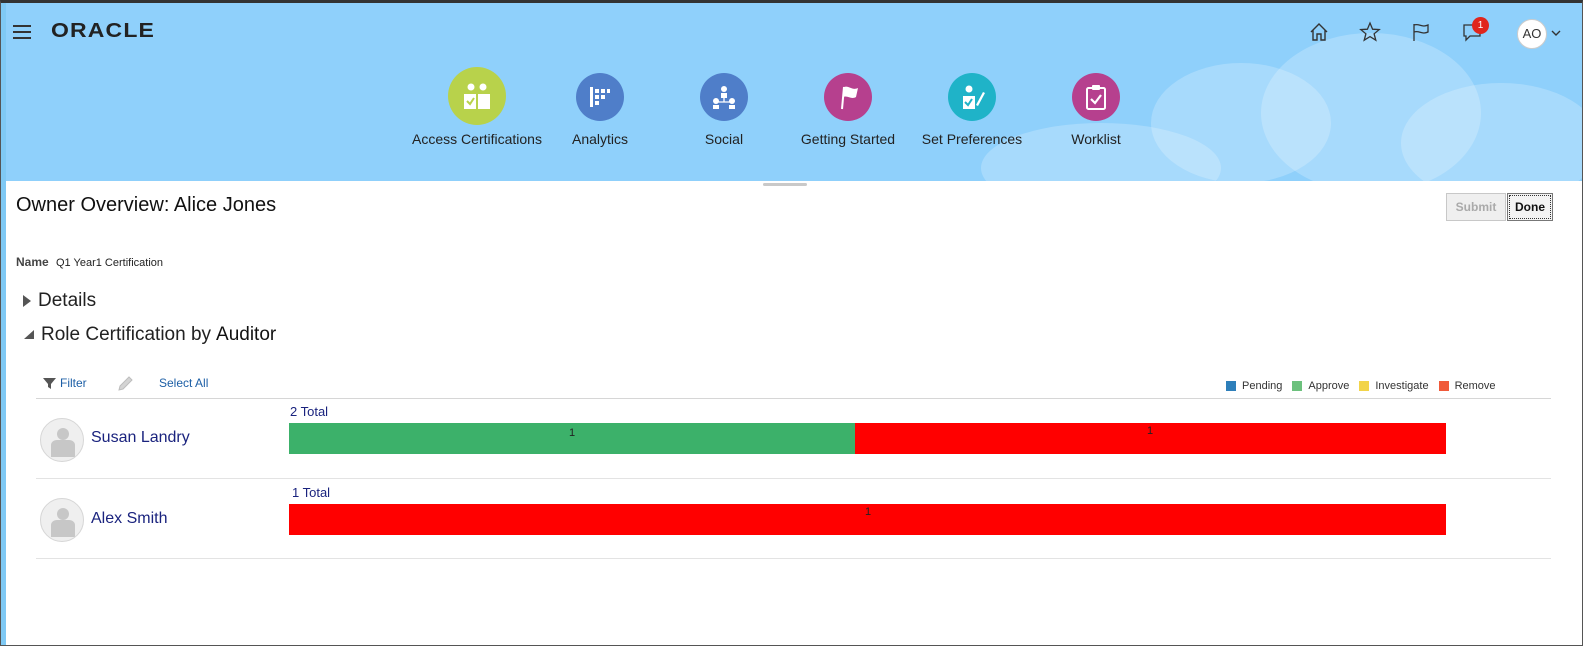 The image size is (1583, 646). I want to click on pending-swatch, so click(1231, 386).